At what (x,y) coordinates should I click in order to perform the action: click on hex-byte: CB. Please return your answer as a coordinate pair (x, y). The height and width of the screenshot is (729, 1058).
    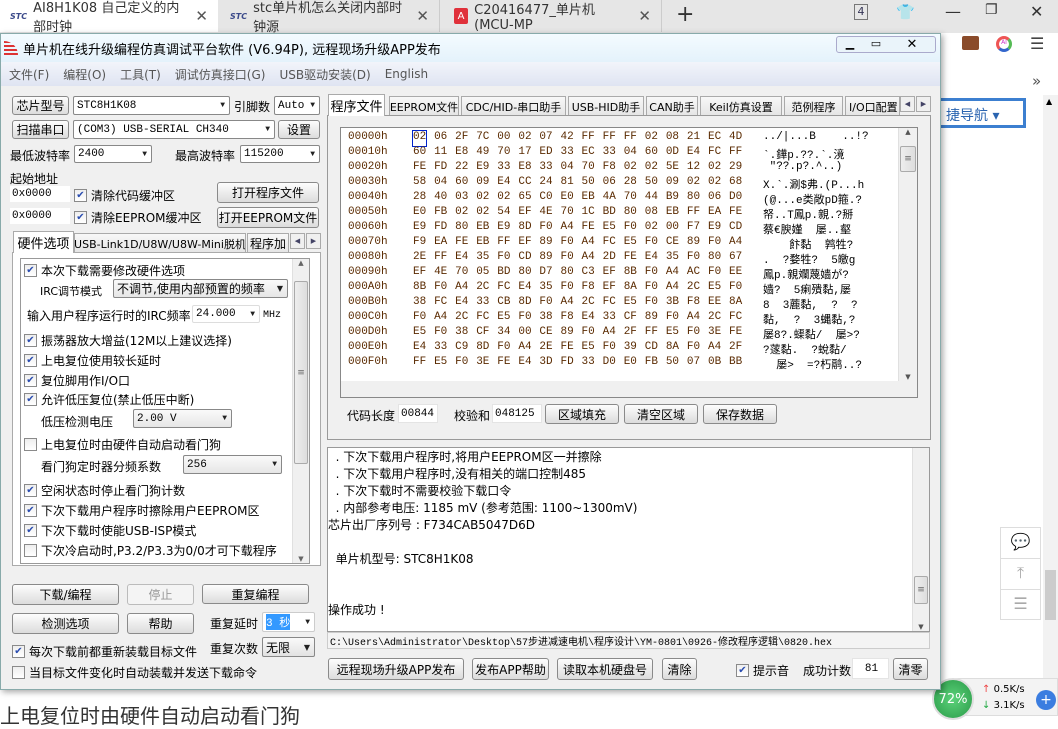
    Looking at the image, I should click on (503, 303).